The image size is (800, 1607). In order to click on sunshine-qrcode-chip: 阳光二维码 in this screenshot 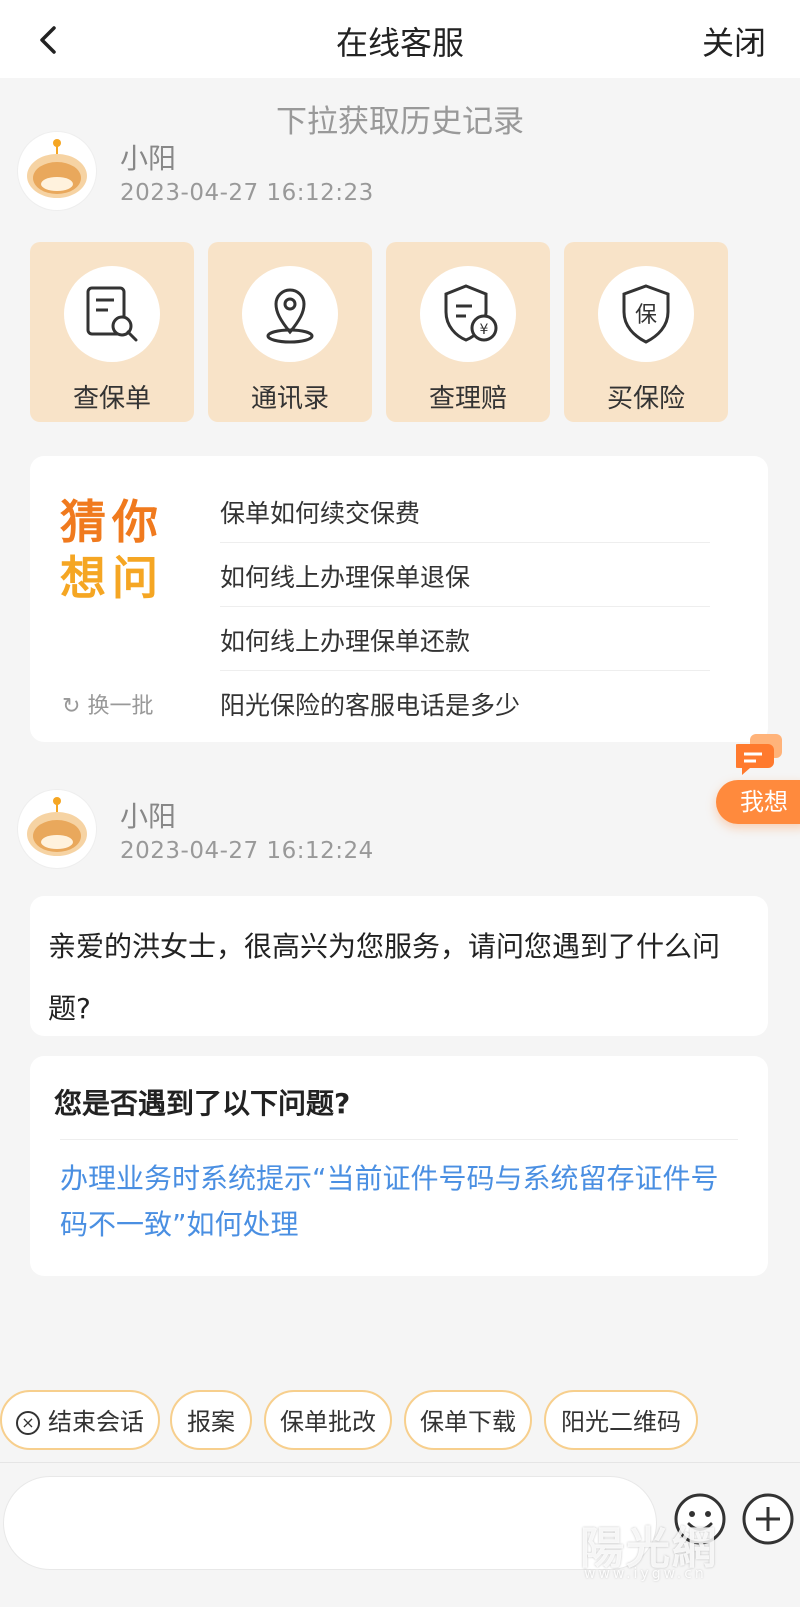, I will do `click(621, 1420)`.